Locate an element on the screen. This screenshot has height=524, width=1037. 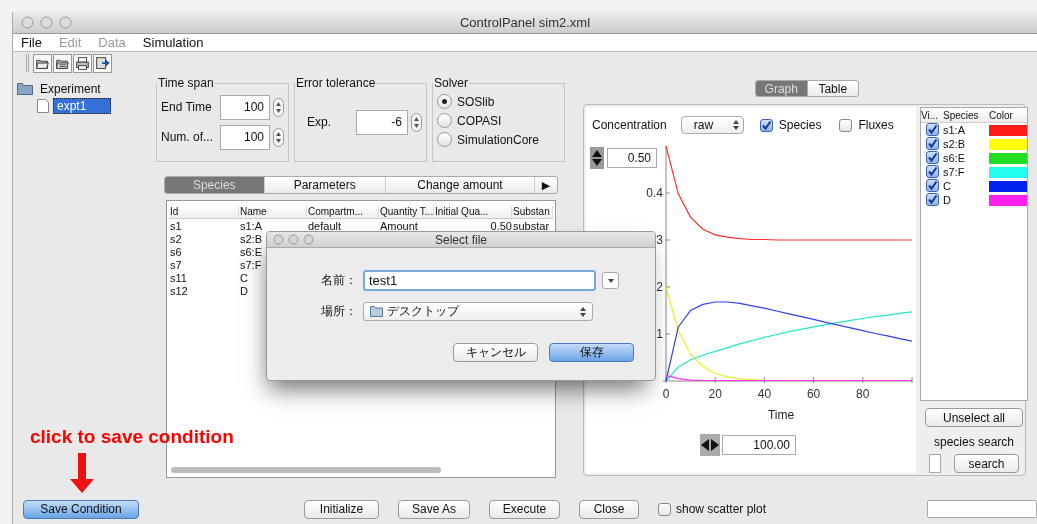
dialog-button: キャンセル is located at coordinates (495, 352).